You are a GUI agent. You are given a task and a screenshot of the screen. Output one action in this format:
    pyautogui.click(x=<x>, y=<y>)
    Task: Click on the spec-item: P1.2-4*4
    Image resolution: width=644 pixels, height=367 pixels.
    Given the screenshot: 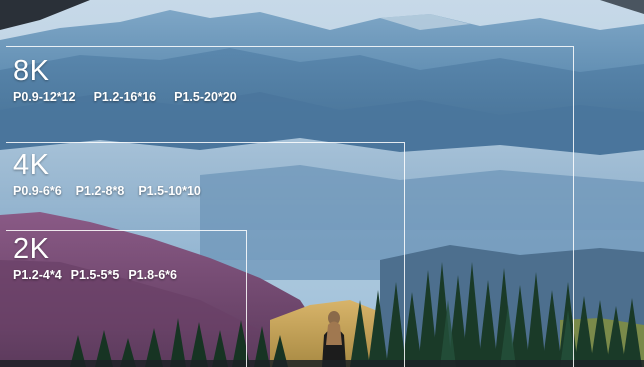 What is the action you would take?
    pyautogui.click(x=37, y=275)
    